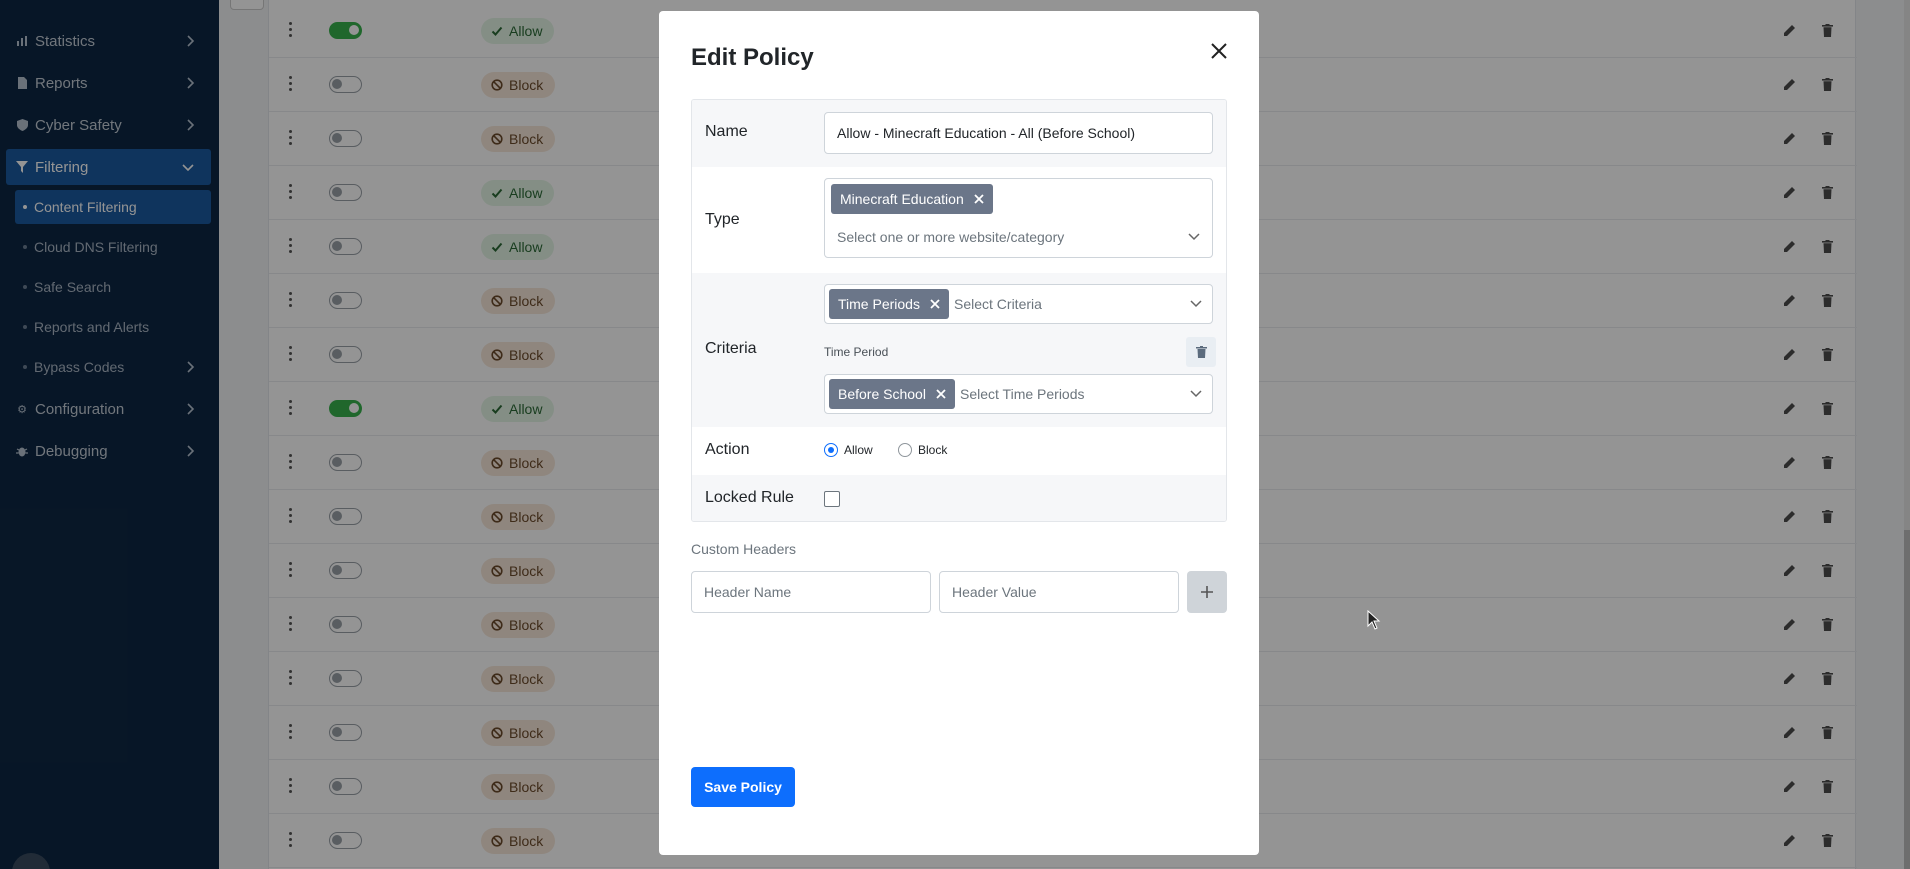 The height and width of the screenshot is (869, 1910). What do you see at coordinates (811, 592) in the screenshot?
I see `header-name-input: Header Name` at bounding box center [811, 592].